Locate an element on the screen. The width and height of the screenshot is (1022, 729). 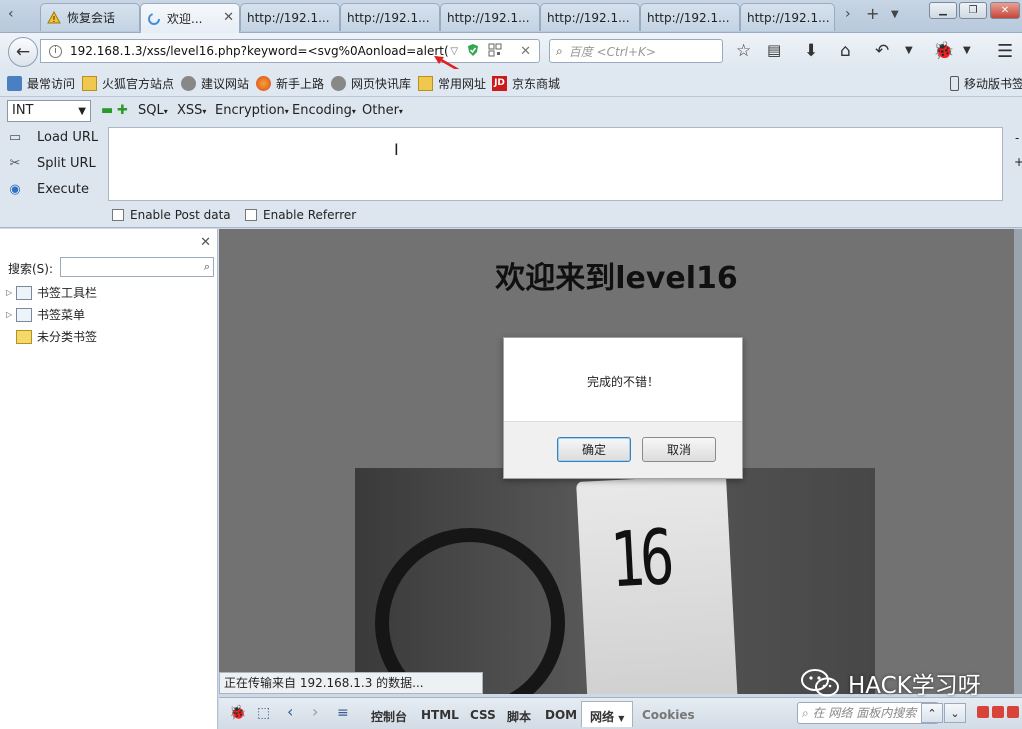
warning-icon: ! is located at coordinates (54, 17).